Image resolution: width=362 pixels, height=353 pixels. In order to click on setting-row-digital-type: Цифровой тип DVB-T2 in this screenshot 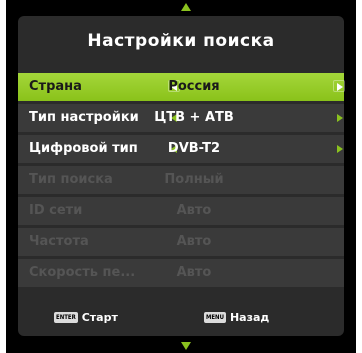, I will do `click(181, 149)`.